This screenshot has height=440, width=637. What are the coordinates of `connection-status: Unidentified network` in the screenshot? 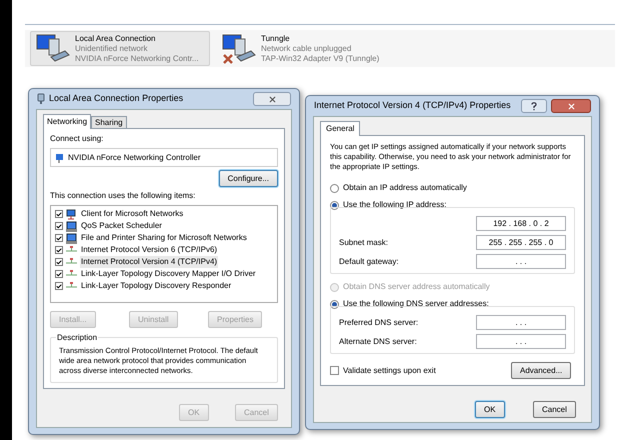 It's located at (111, 49).